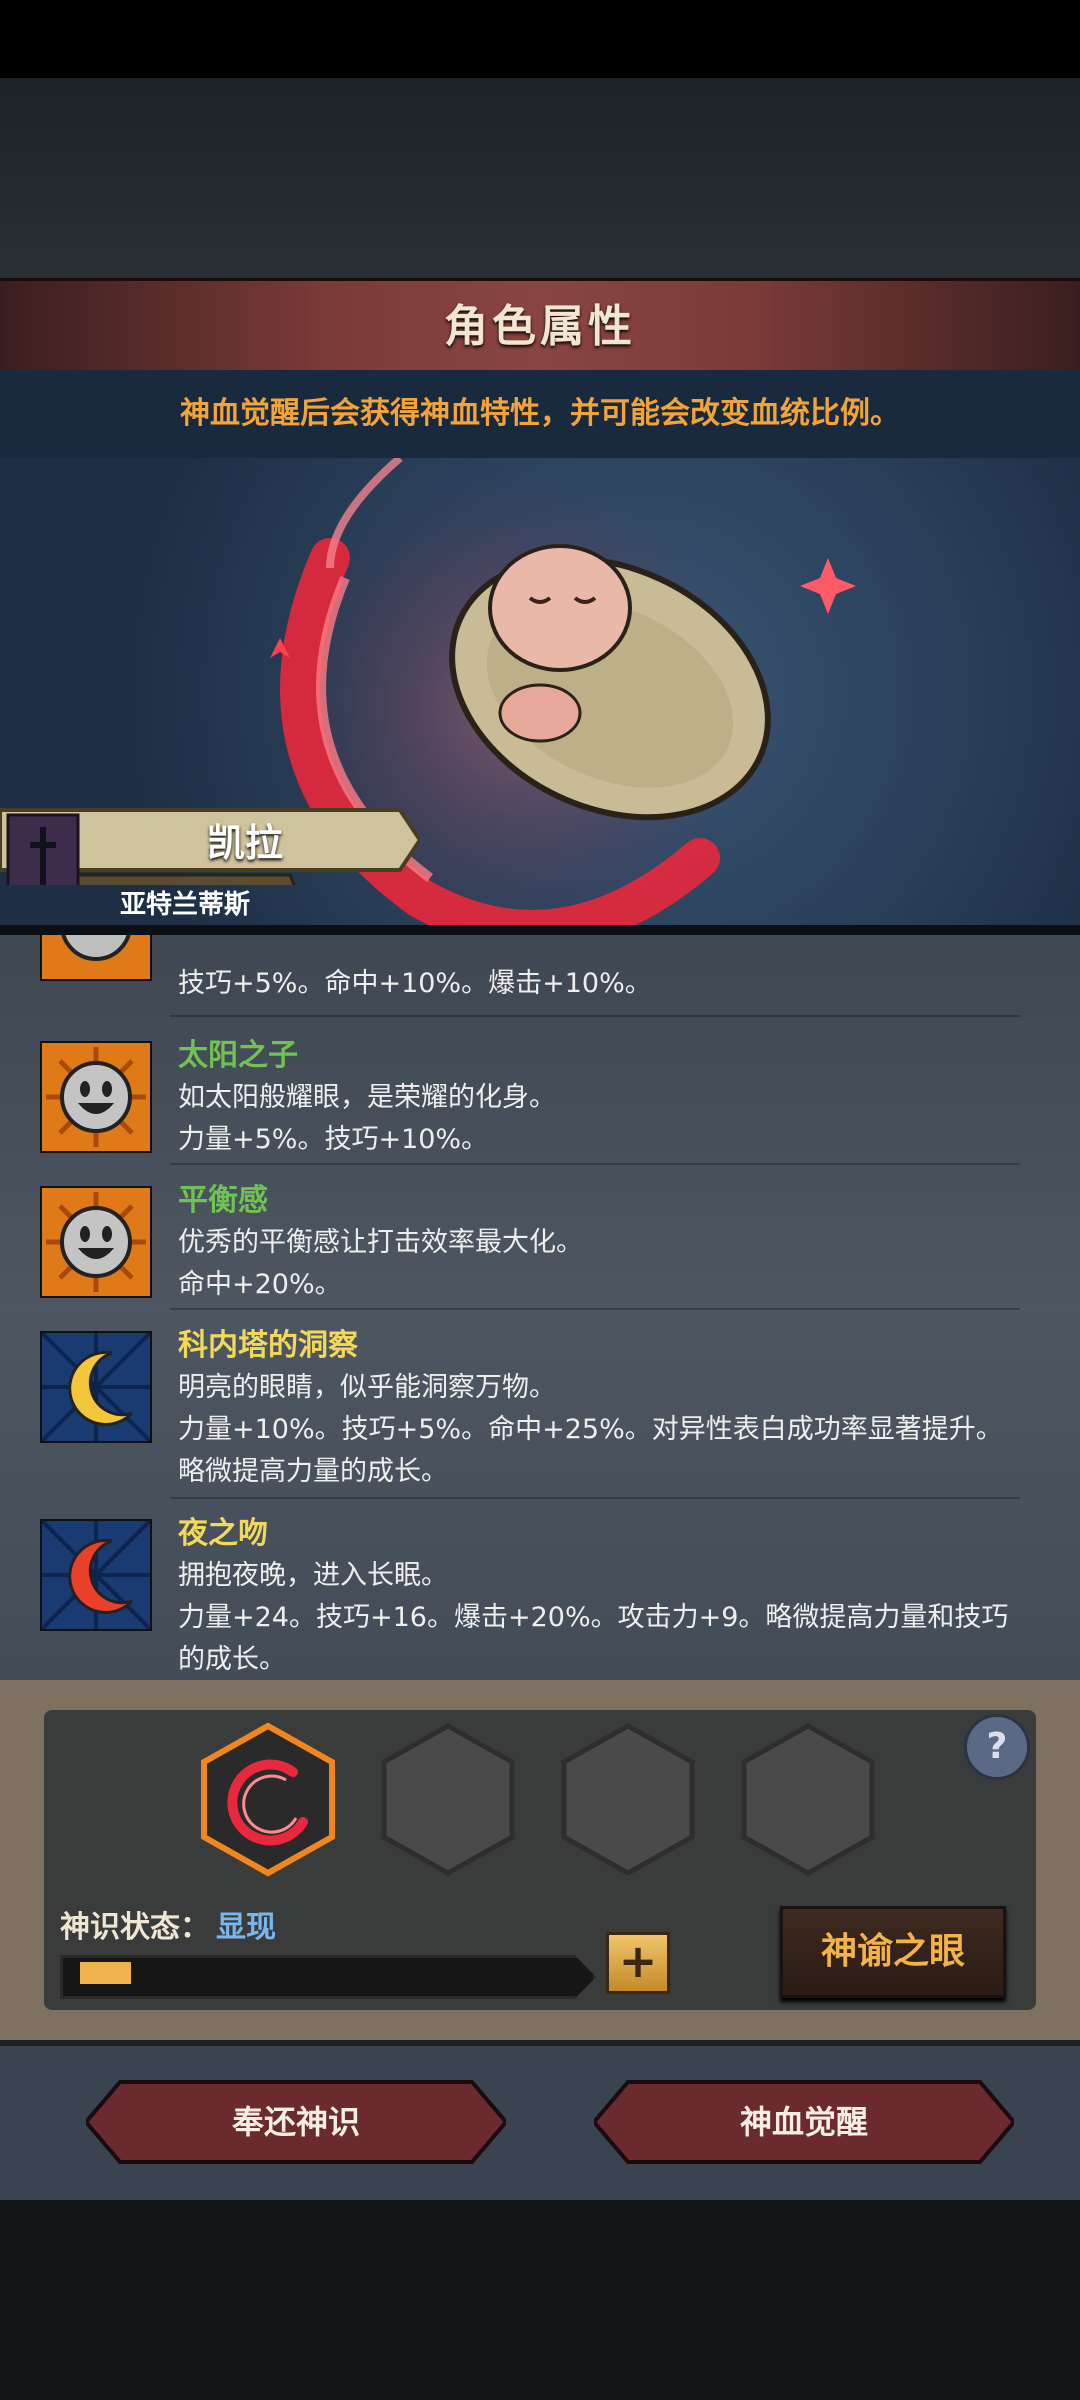 Image resolution: width=1080 pixels, height=2400 pixels. I want to click on trait-name: 平衡感, so click(223, 1200).